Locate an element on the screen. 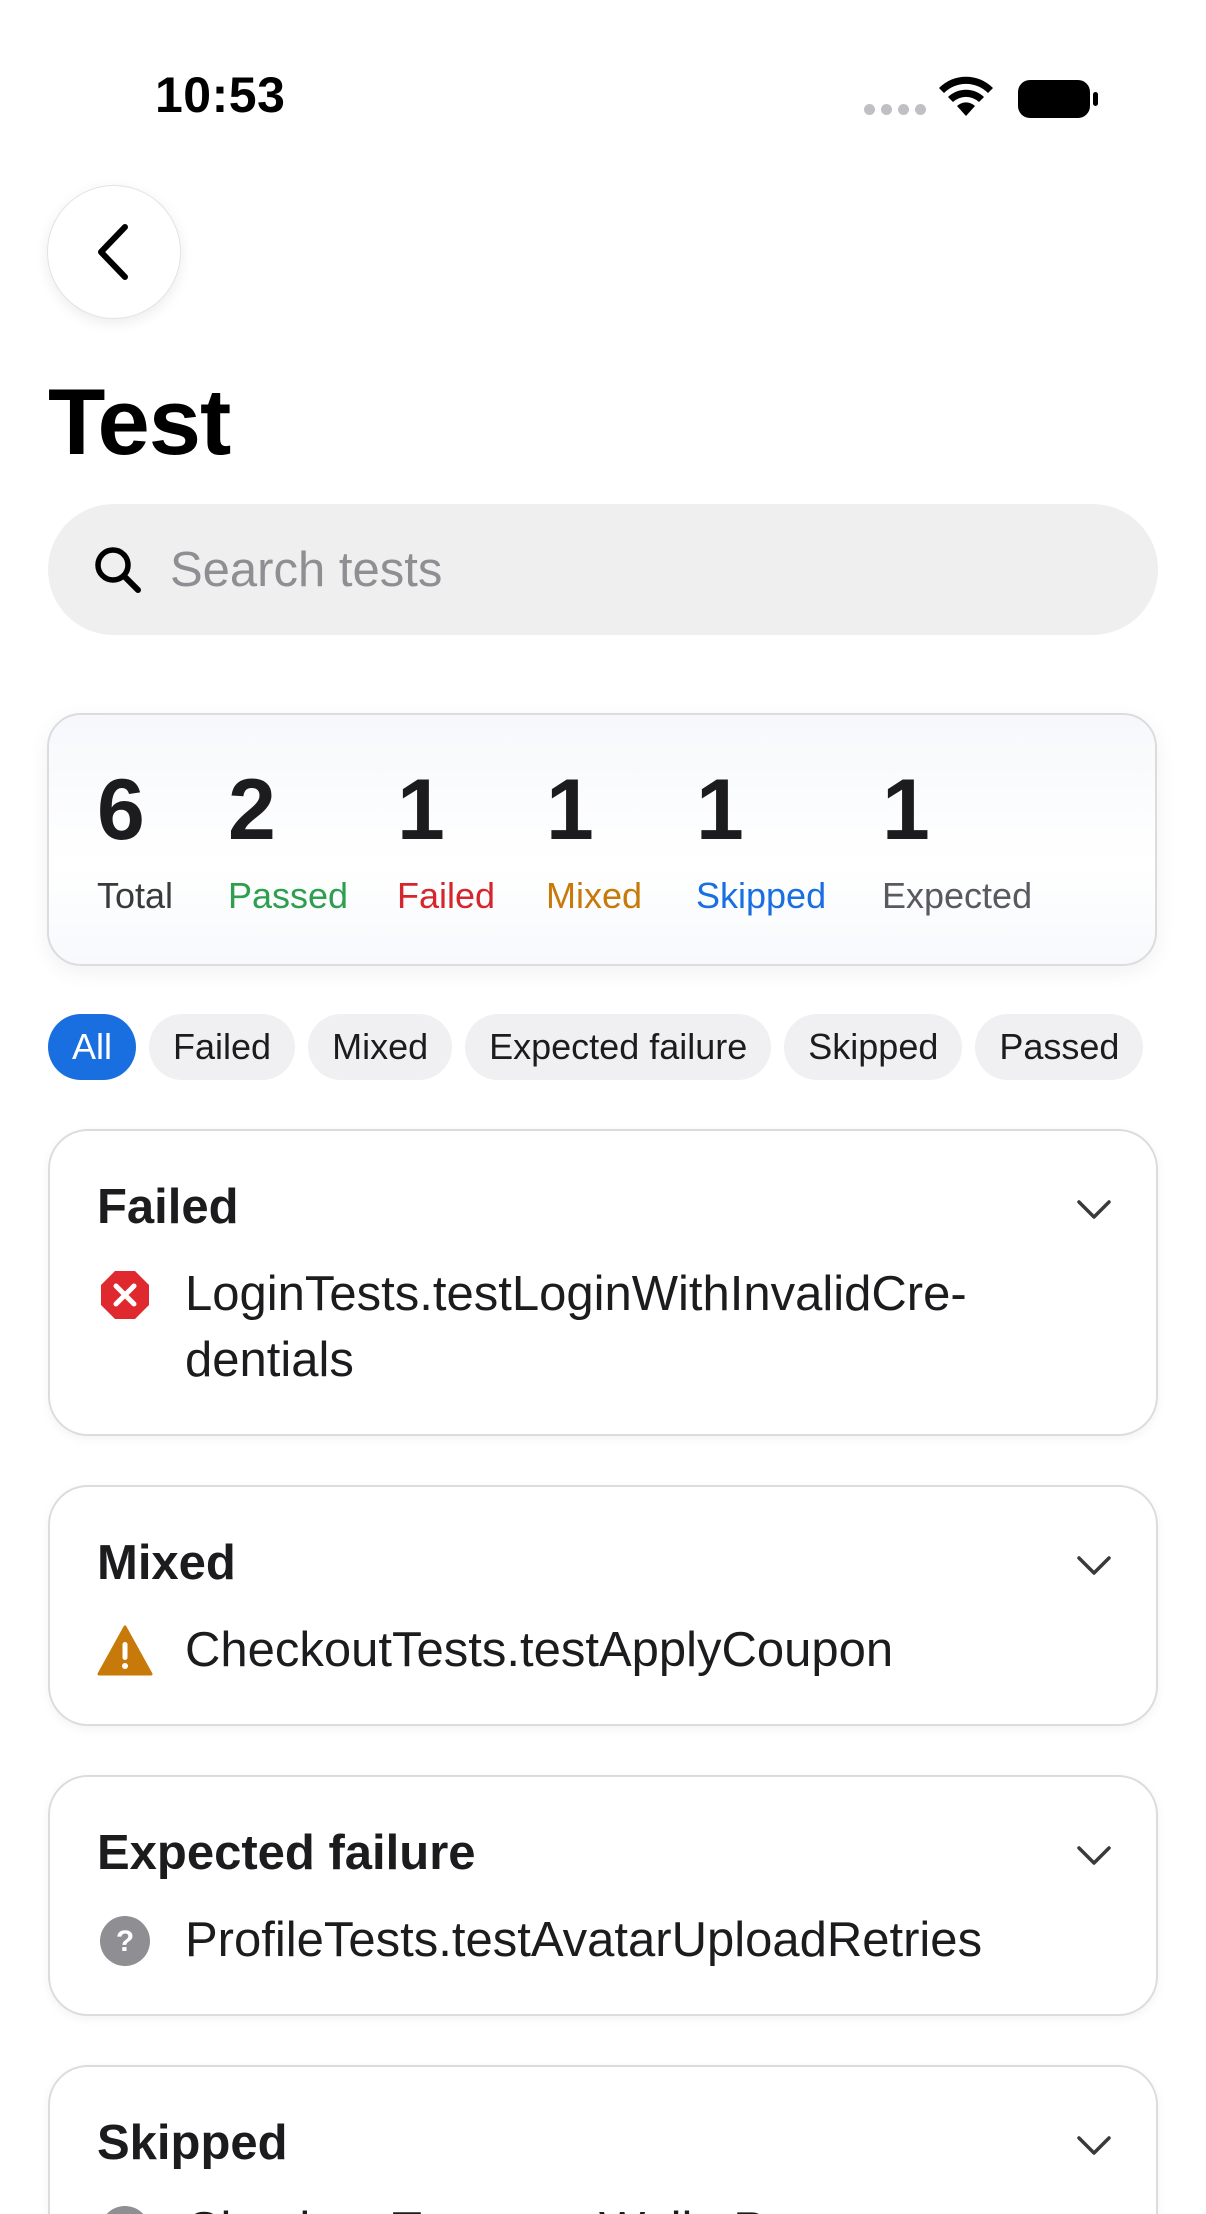 This screenshot has width=1206, height=2214. test-row: CheckoutTests.testApplyCoupon is located at coordinates (571, 1650).